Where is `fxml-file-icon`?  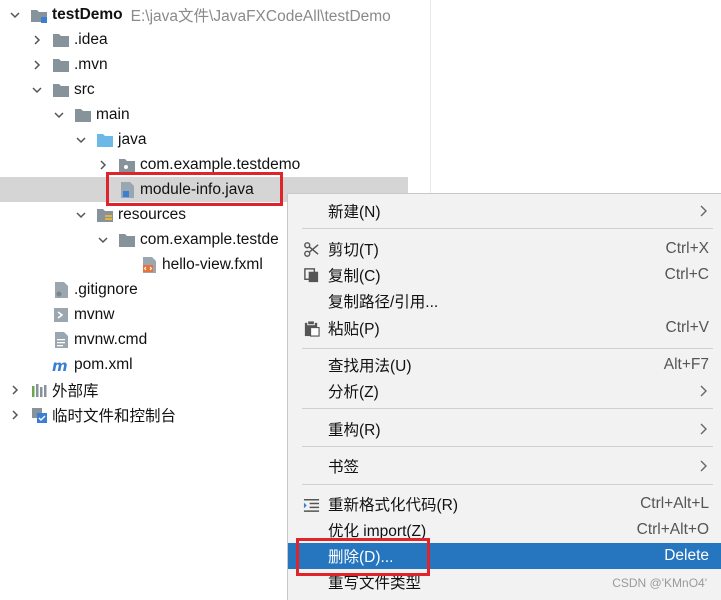
fxml-file-icon is located at coordinates (149, 265).